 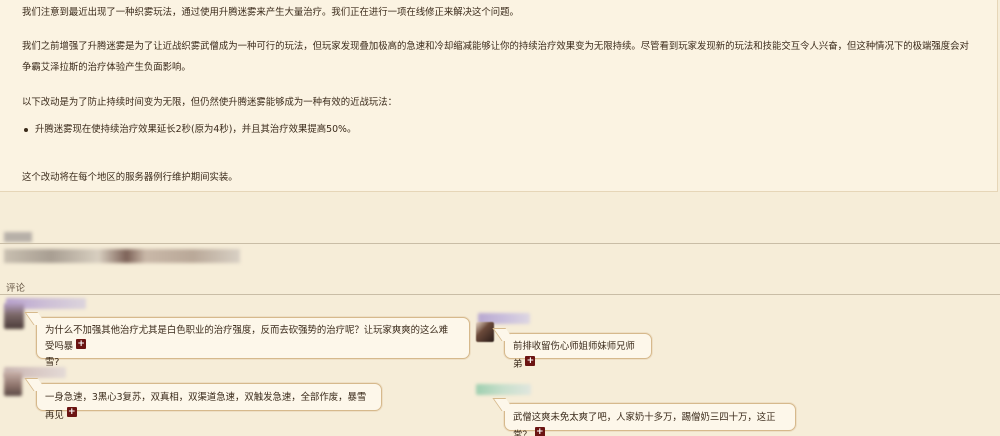 I want to click on article-paragraph: 这个改动将在每个地区的服务器例行维护期间实装。, so click(x=130, y=177).